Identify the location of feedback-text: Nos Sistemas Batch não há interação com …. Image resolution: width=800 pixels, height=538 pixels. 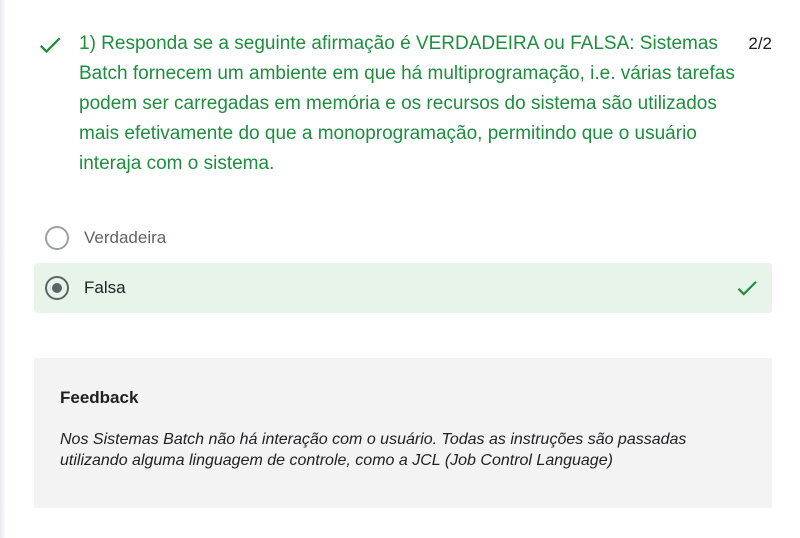
(373, 450).